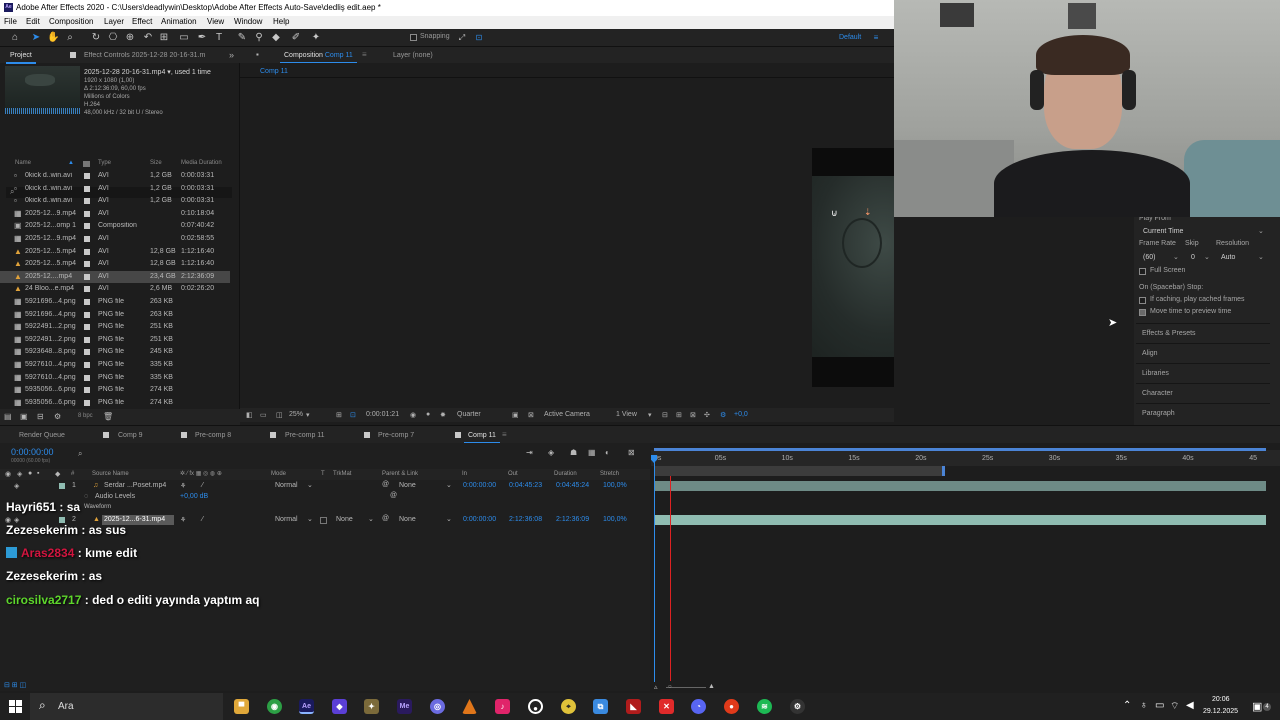  I want to click on file-list-item: ▫ 0kick d..win.avi AVI 1,2 GB 0:00:03:31, so click(115, 176).